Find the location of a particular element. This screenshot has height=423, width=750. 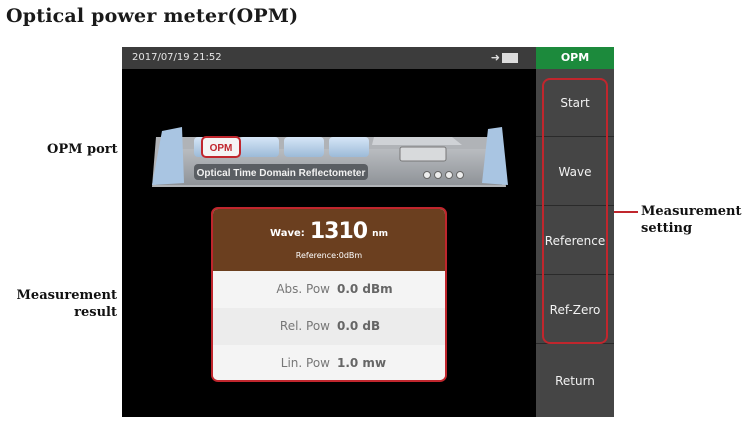

annotation-measurement-result: Measurement result is located at coordinates (66, 304).